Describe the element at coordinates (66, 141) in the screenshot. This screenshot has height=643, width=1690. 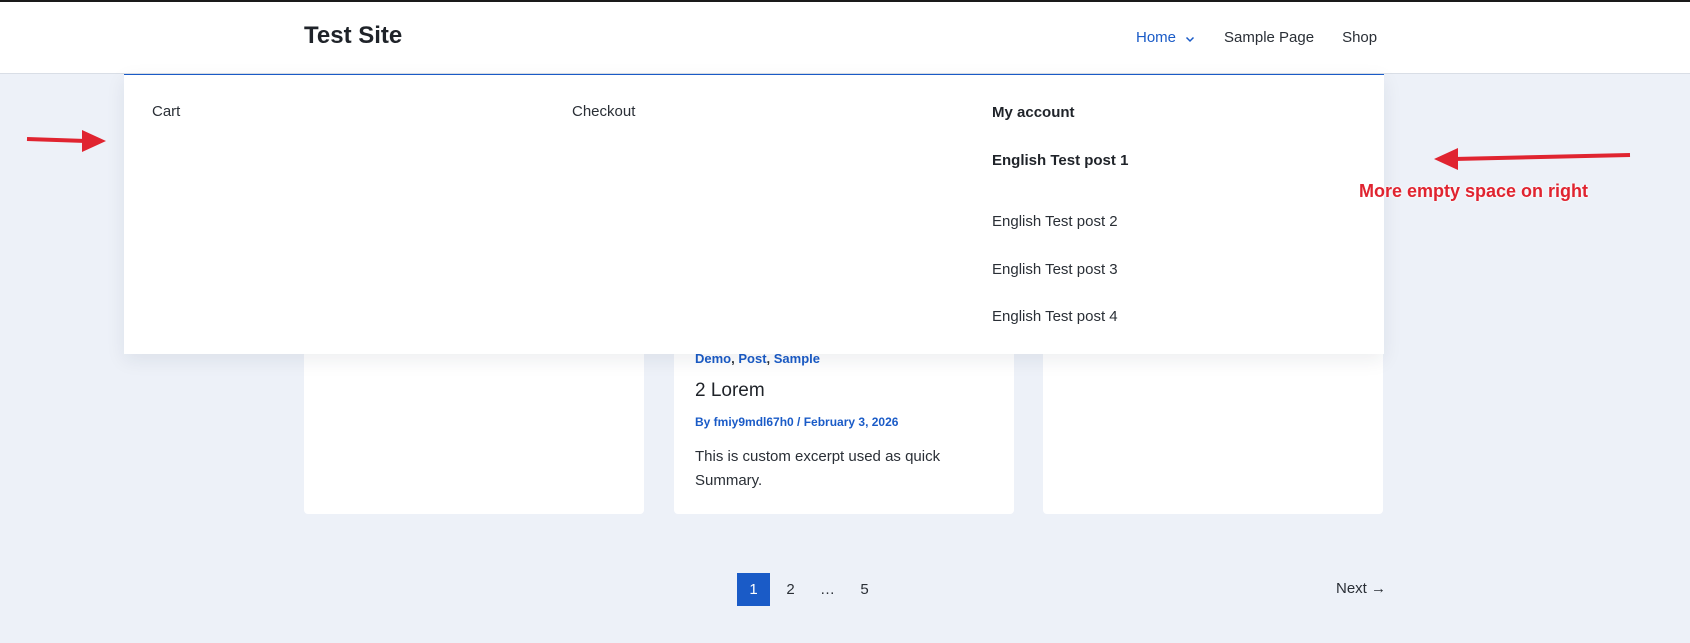
I see `annotation-arrow-right-icon` at that location.